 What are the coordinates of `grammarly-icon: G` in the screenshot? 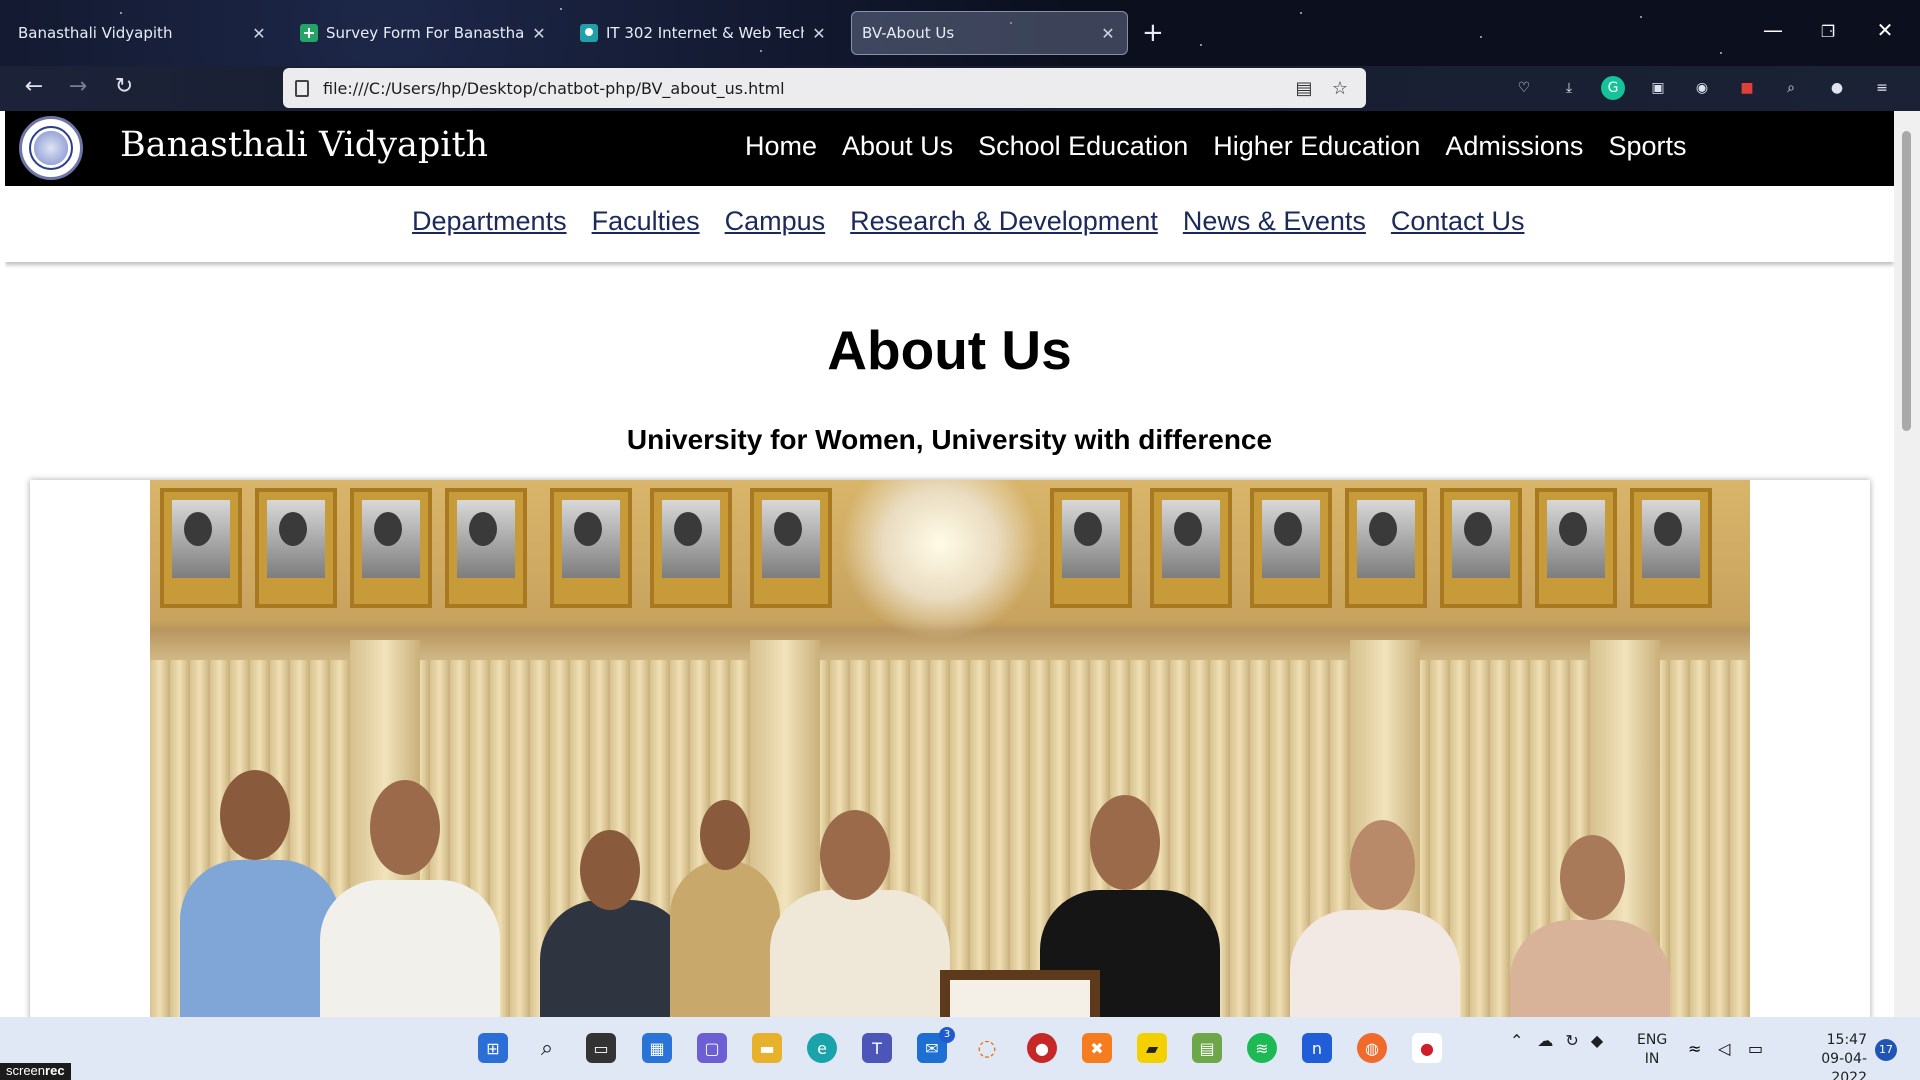 It's located at (1613, 88).